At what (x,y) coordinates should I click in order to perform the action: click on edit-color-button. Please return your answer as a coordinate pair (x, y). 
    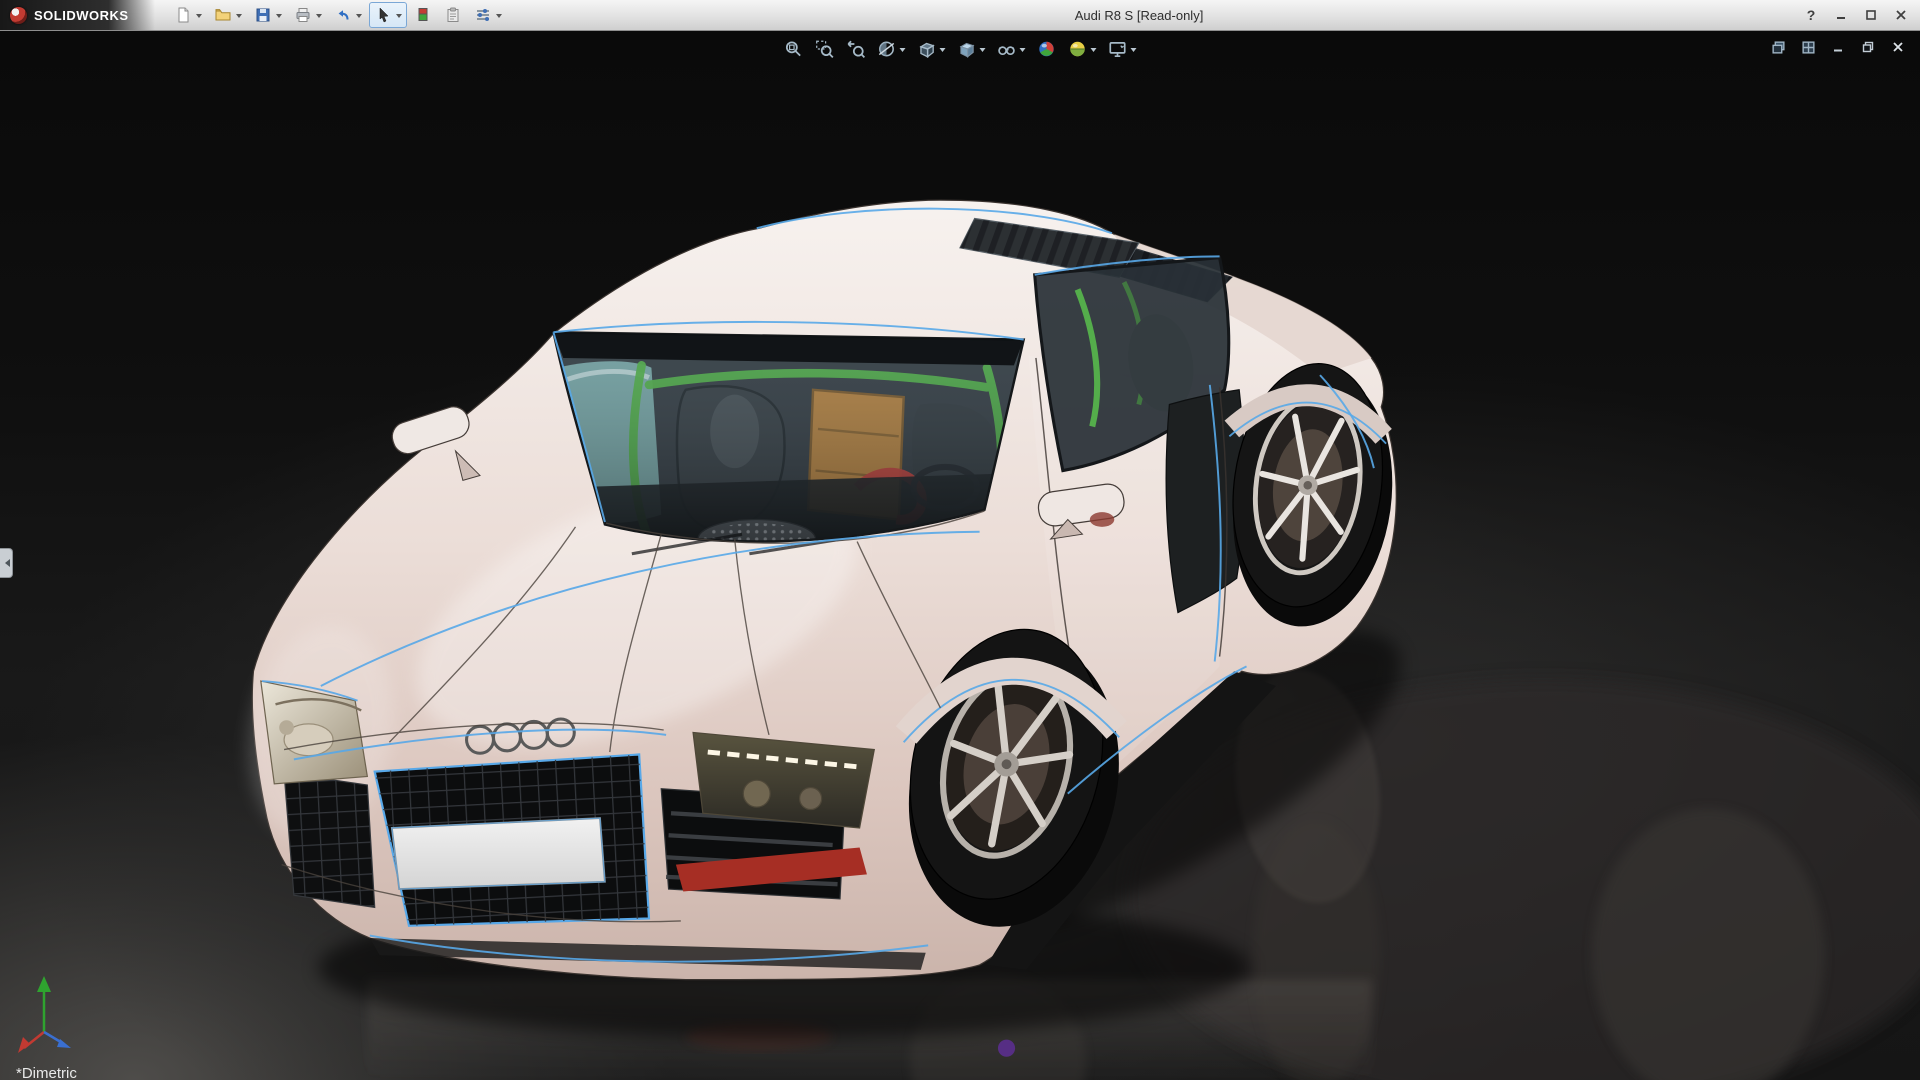
    Looking at the image, I should click on (423, 15).